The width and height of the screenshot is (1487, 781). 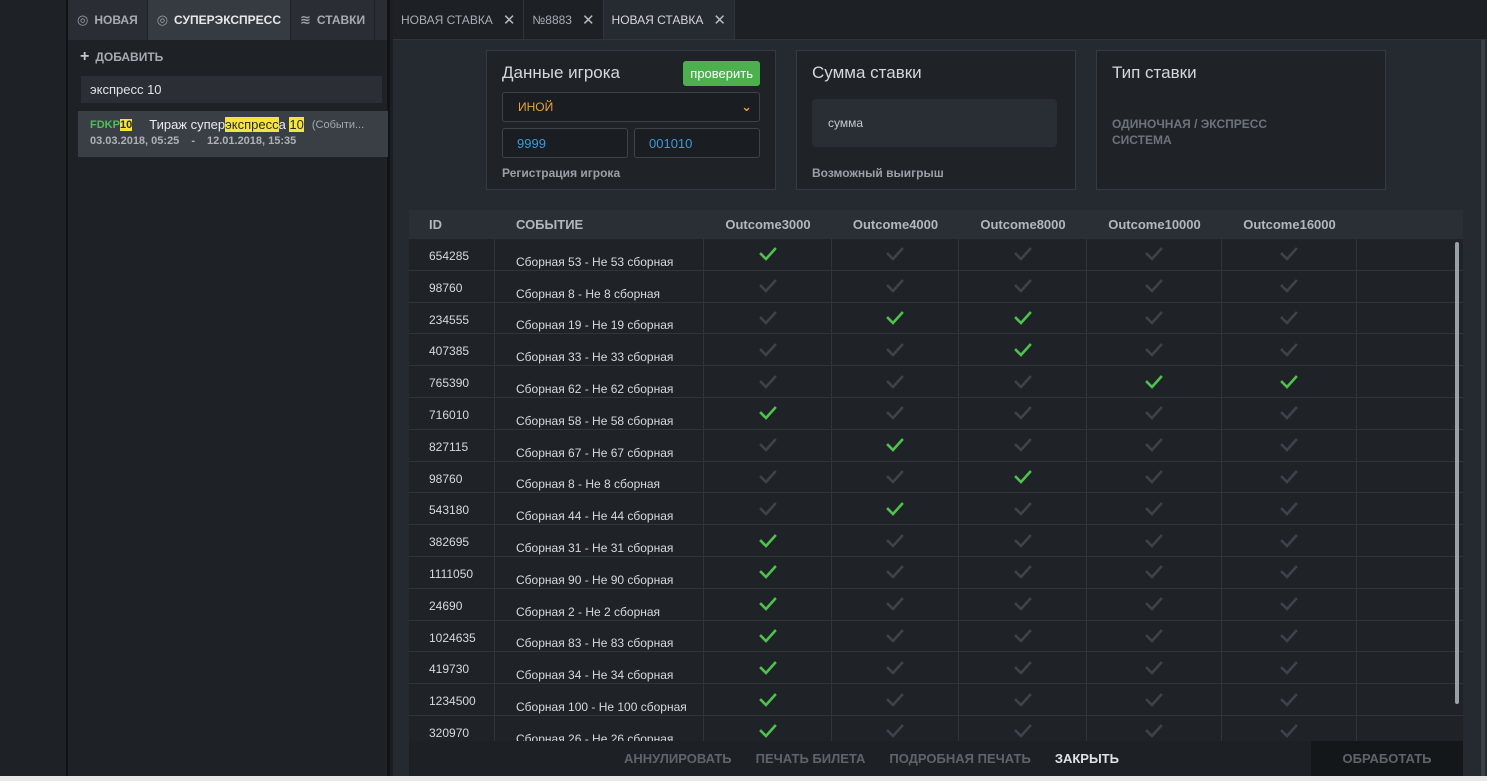 What do you see at coordinates (721, 73) in the screenshot?
I see `verify-button: проверить` at bounding box center [721, 73].